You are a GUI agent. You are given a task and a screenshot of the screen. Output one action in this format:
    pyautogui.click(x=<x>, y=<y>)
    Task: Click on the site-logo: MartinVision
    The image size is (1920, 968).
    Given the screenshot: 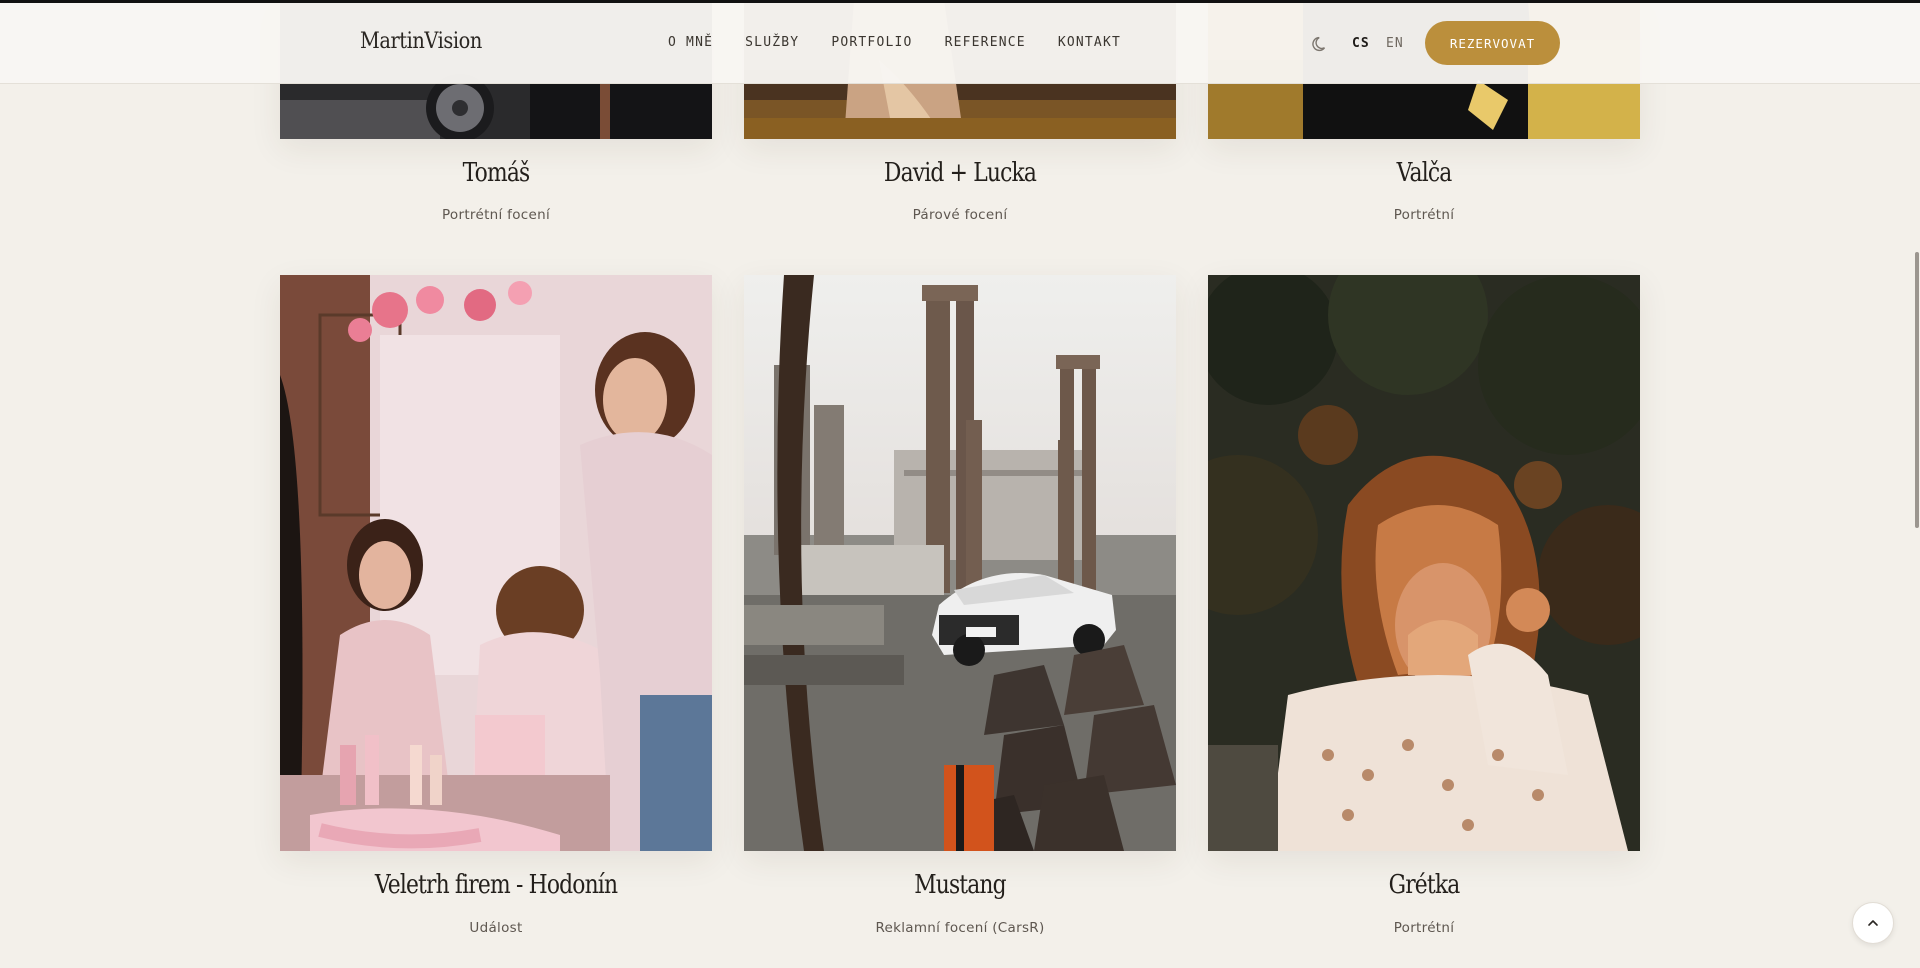 What is the action you would take?
    pyautogui.click(x=421, y=41)
    